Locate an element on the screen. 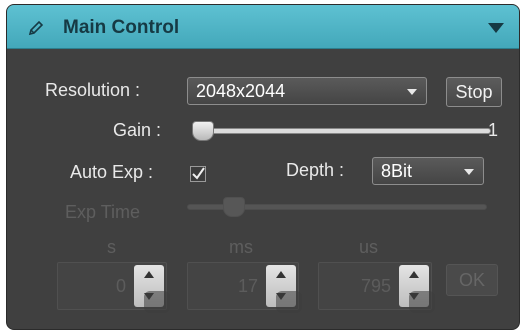 The width and height of the screenshot is (526, 336). checkmark-icon is located at coordinates (198, 173).